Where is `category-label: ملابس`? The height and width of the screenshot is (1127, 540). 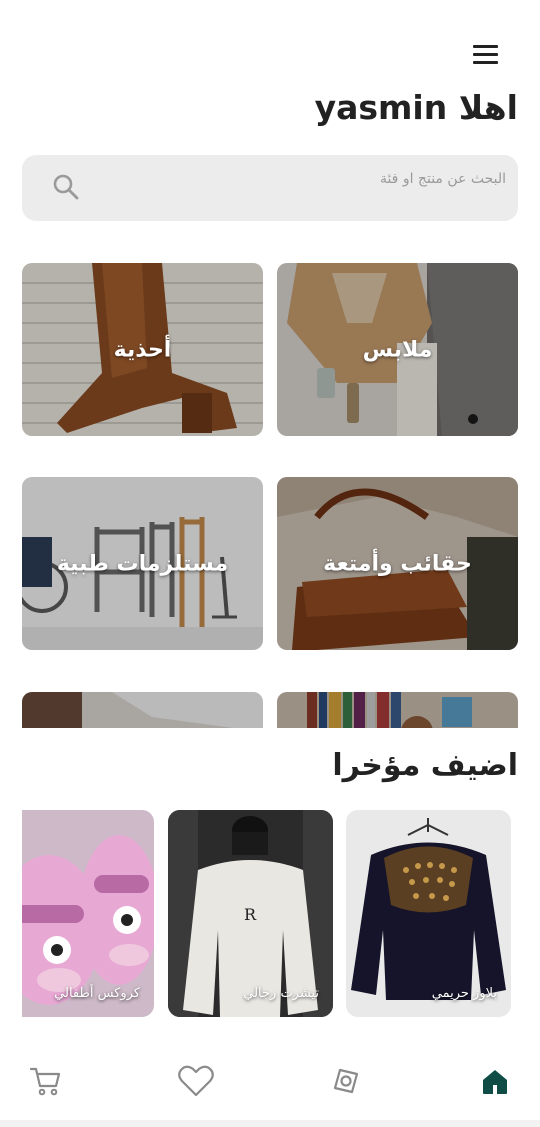 category-label: ملابس is located at coordinates (397, 349).